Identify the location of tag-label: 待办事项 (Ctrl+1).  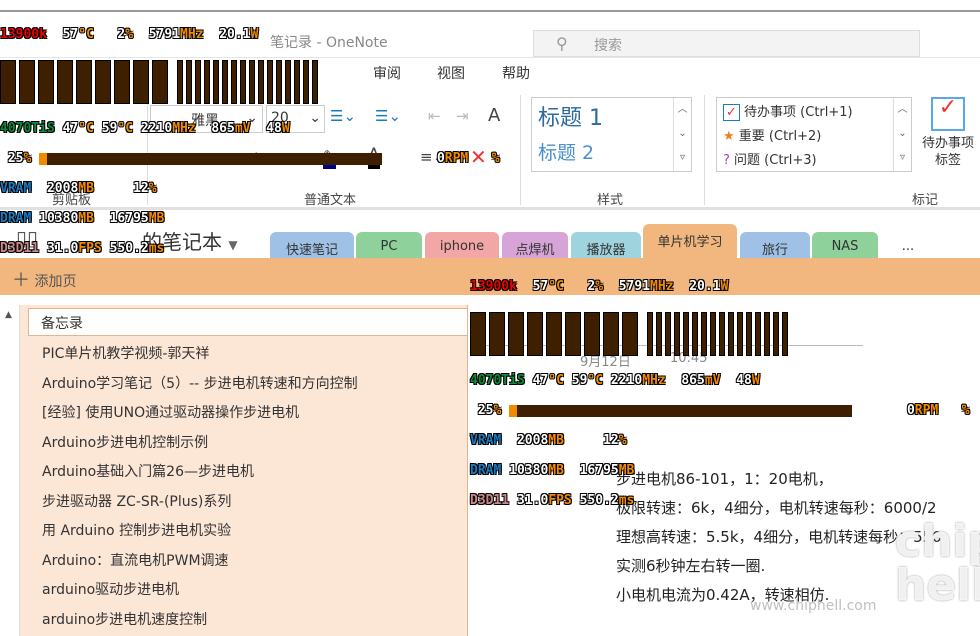
(798, 112).